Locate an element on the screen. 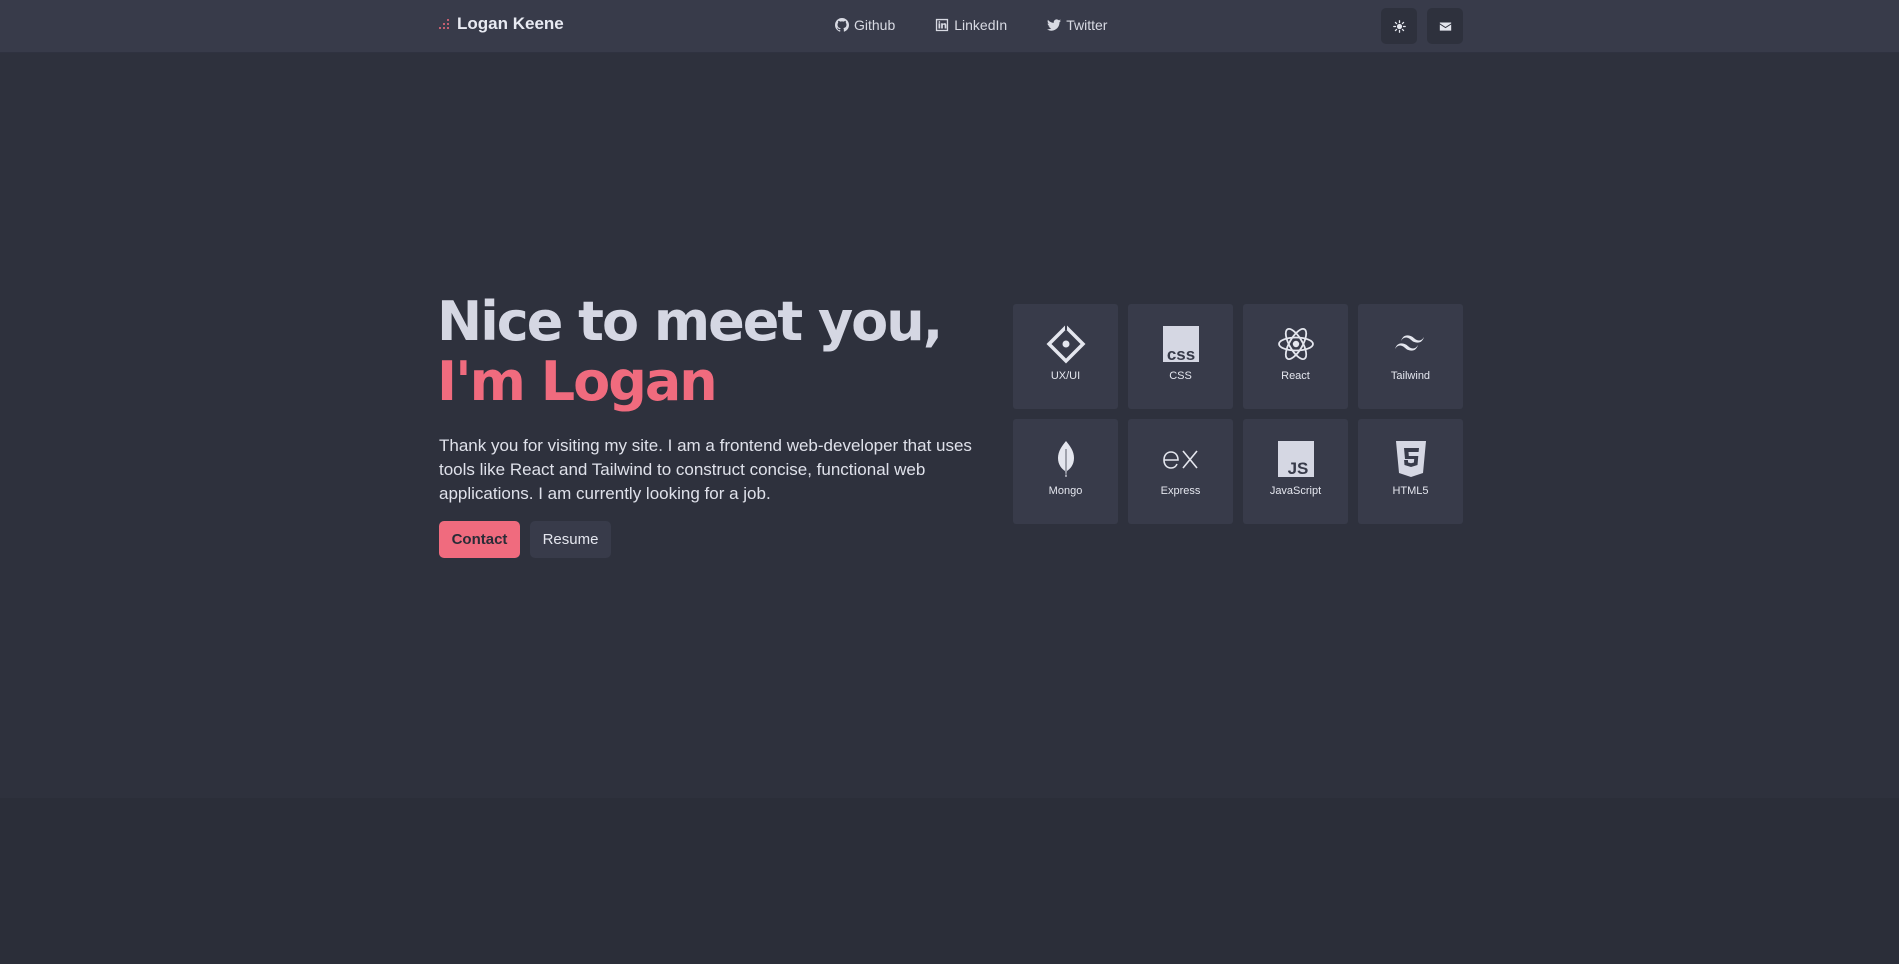  nav-linkedin: LinkedIn is located at coordinates (971, 25).